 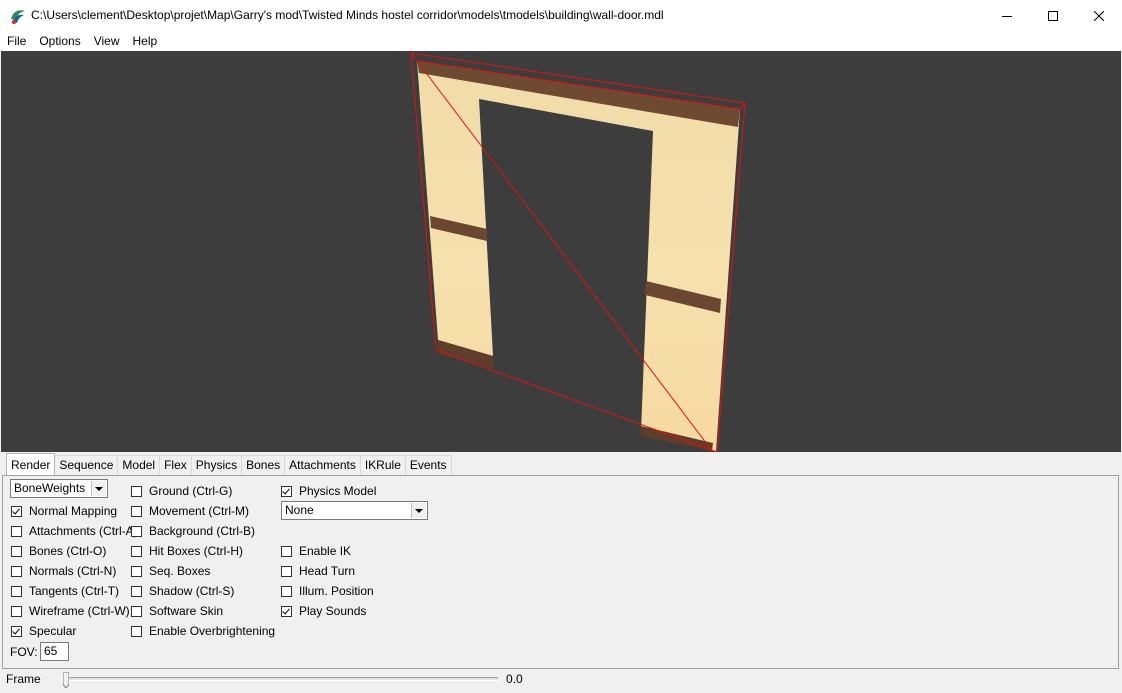 What do you see at coordinates (68, 551) in the screenshot?
I see `checkbox-label: Bones (Ctrl-O)` at bounding box center [68, 551].